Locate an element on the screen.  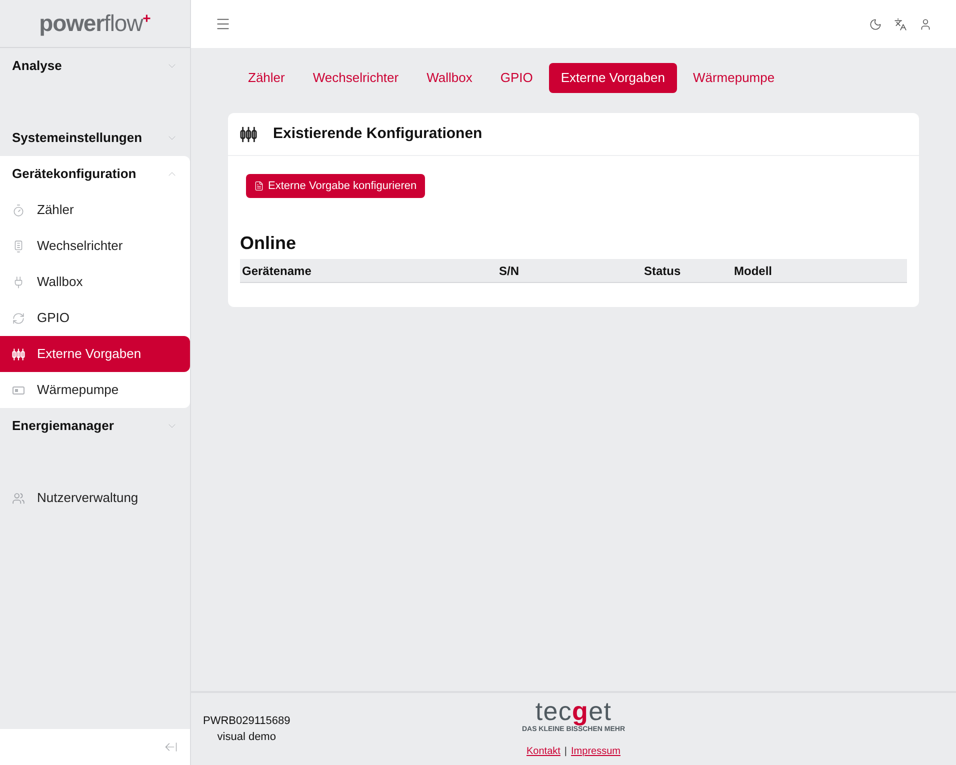
sidebar-section: Analyse is located at coordinates (95, 66).